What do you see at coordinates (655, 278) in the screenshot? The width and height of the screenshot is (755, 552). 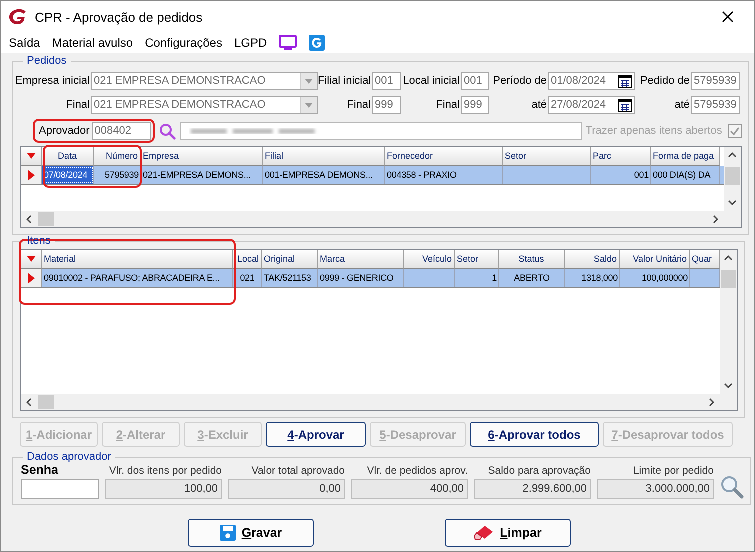 I see `table-cell: 100,000000` at bounding box center [655, 278].